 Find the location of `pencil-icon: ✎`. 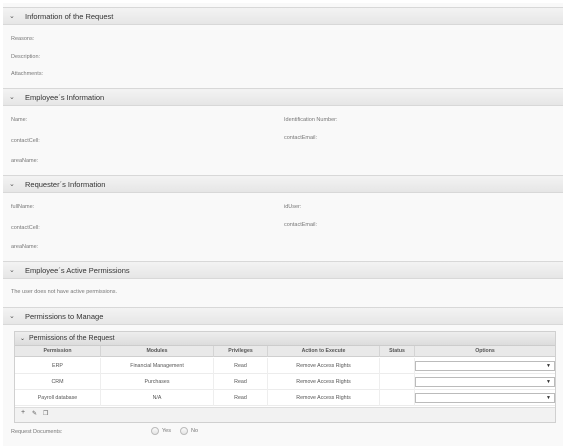

pencil-icon: ✎ is located at coordinates (34, 413).